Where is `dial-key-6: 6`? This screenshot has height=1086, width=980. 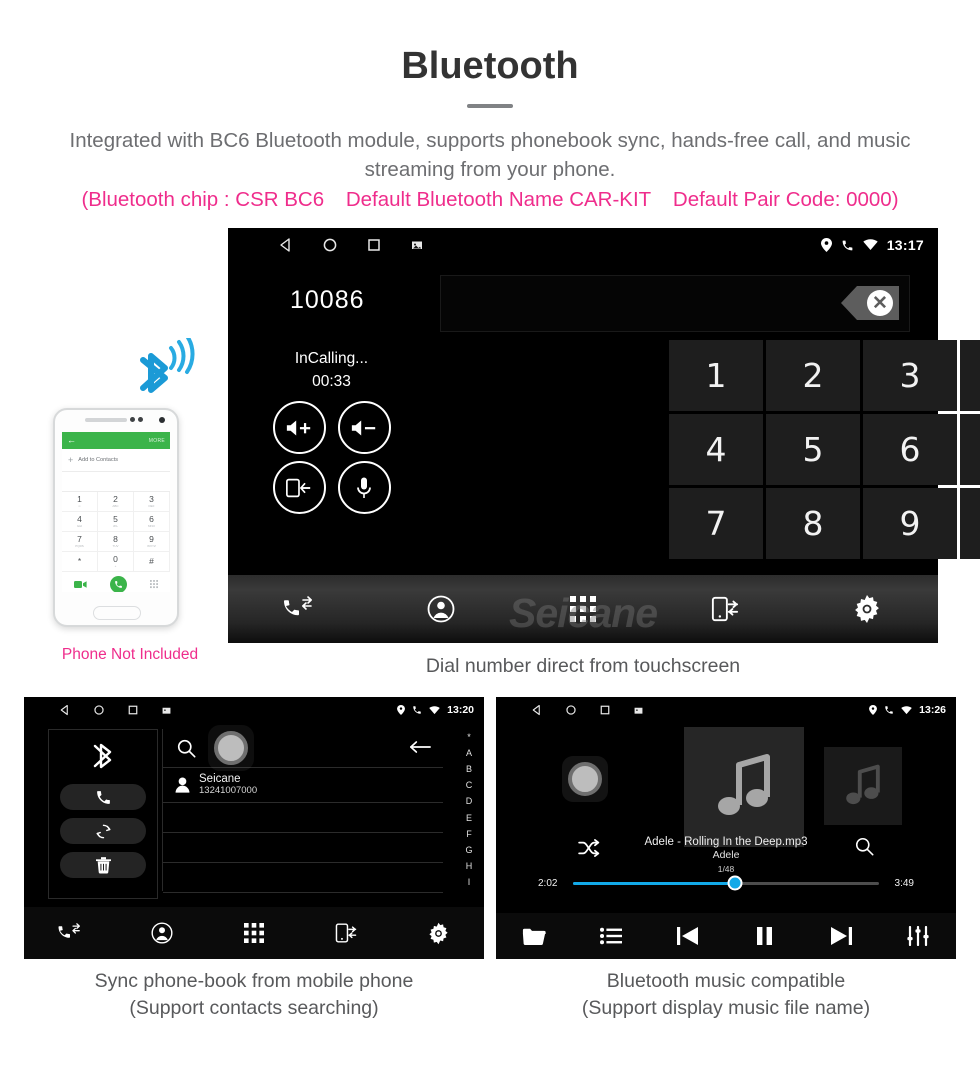
dial-key-6: 6 is located at coordinates (910, 449).